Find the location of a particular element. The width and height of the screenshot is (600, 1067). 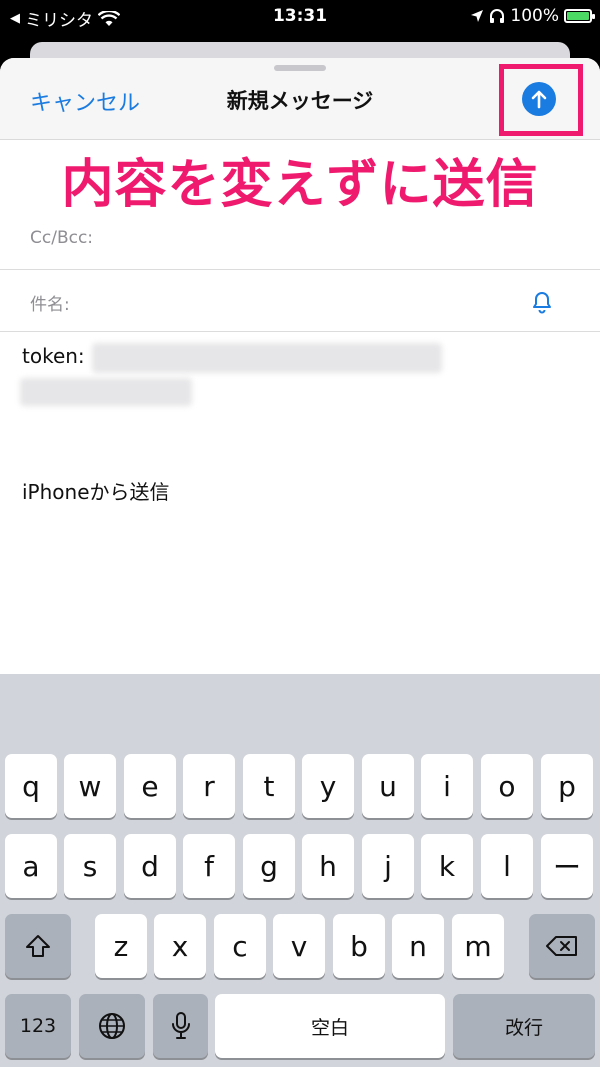

key-m: m is located at coordinates (478, 946).